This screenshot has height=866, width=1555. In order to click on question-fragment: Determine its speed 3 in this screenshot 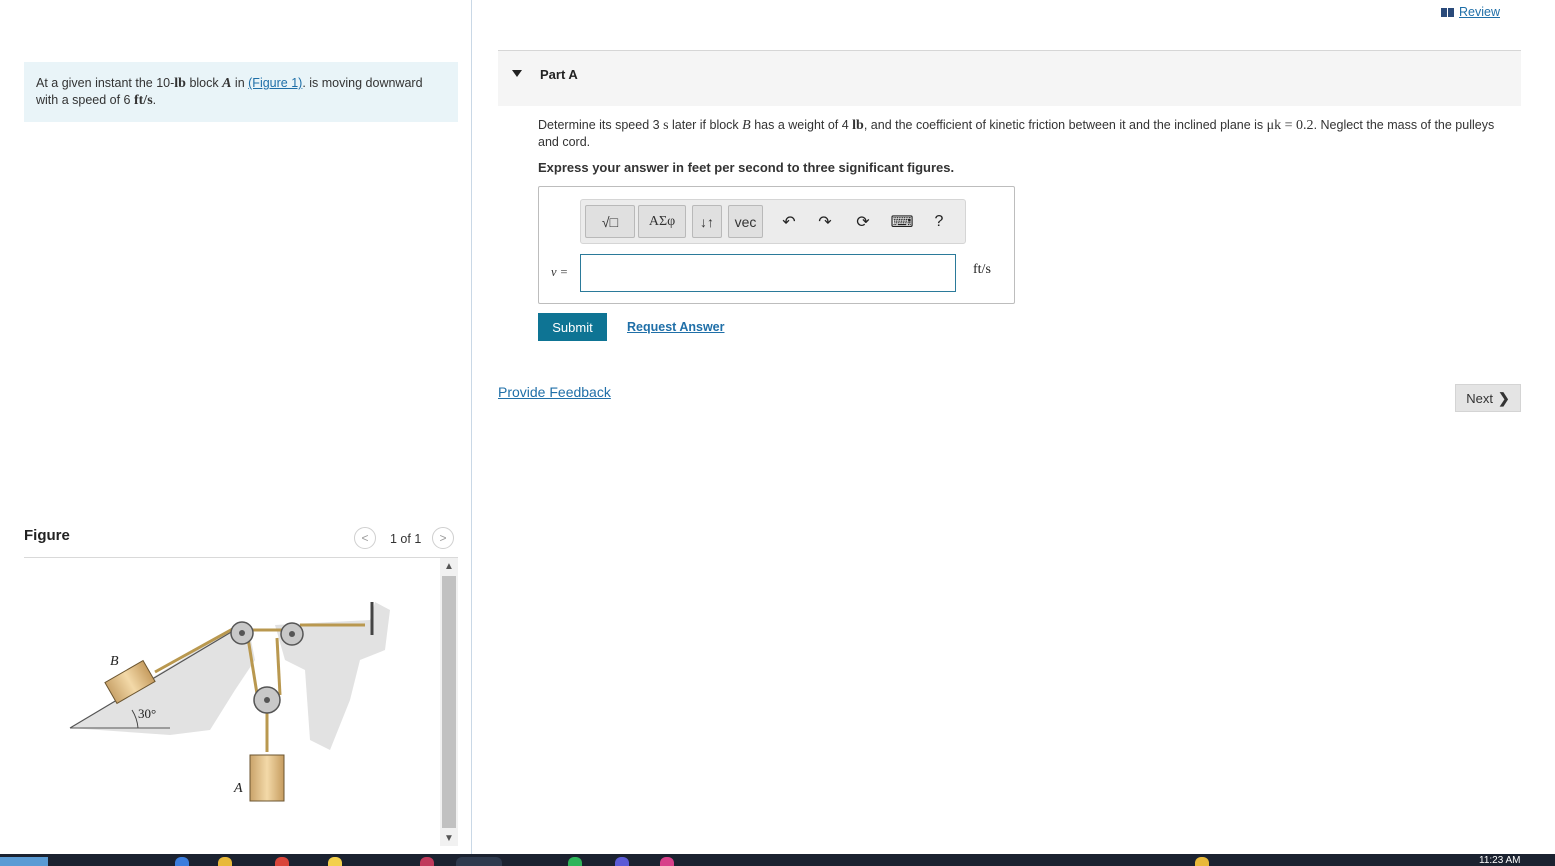, I will do `click(601, 125)`.